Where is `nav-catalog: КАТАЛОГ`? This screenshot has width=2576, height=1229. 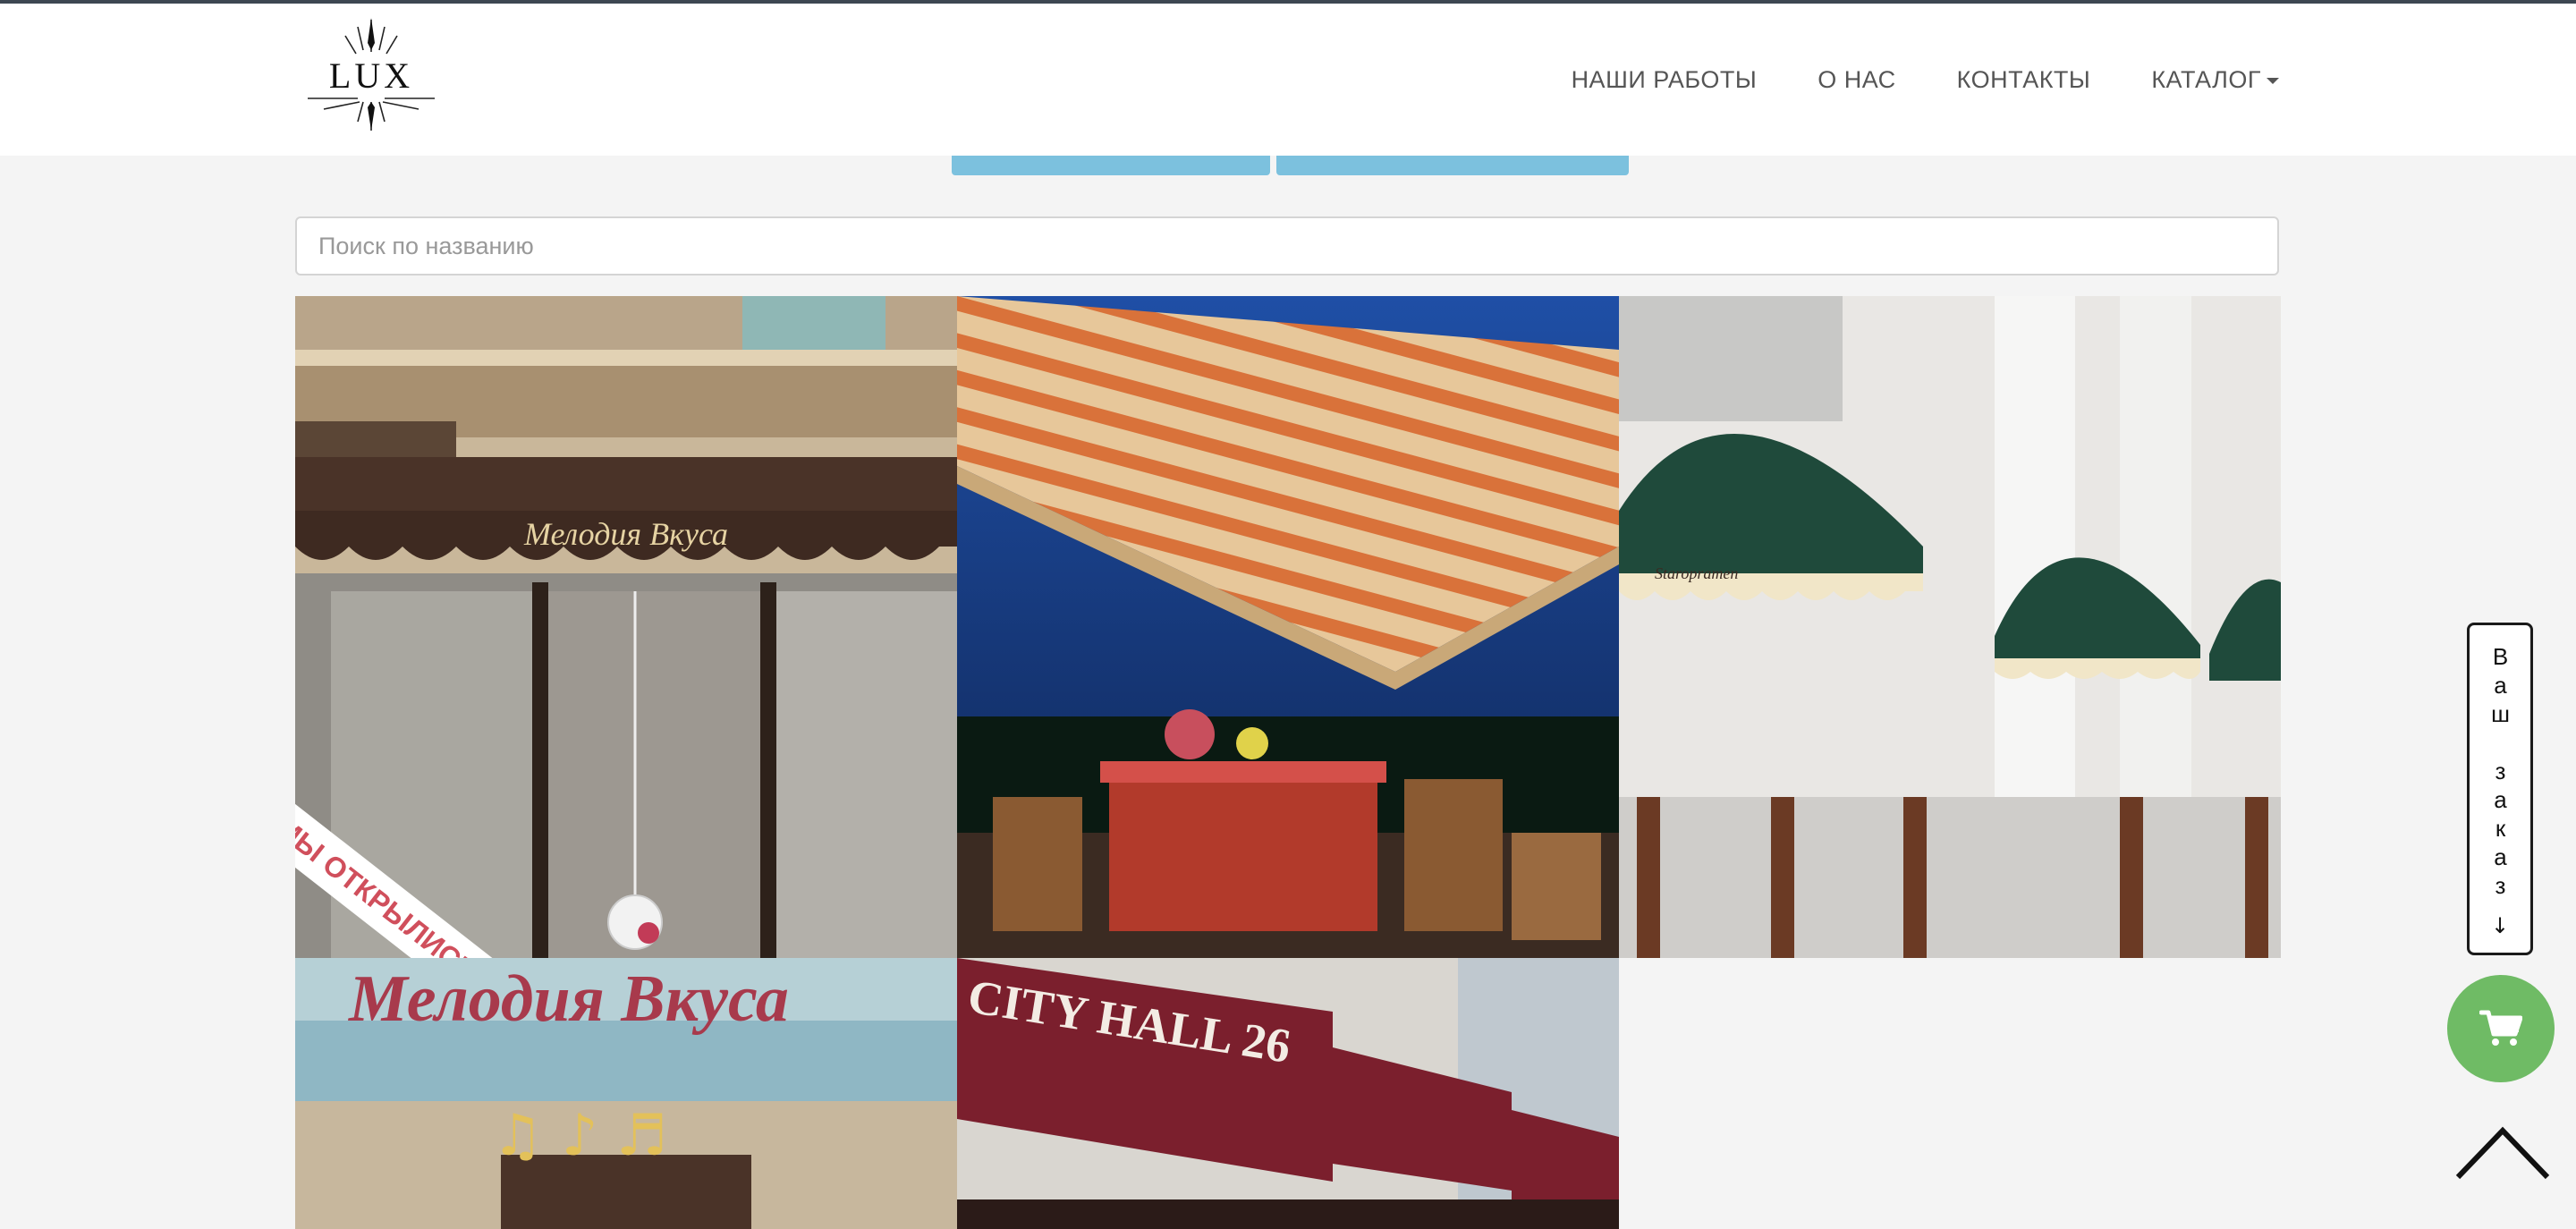 nav-catalog: КАТАЛОГ is located at coordinates (2215, 80).